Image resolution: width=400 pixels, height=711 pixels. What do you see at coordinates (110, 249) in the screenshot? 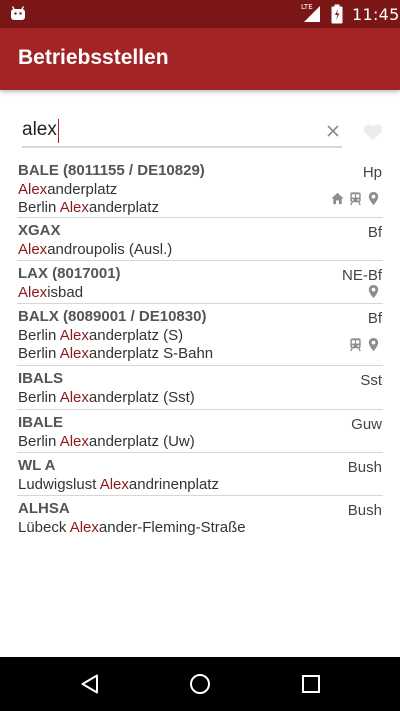
I see `name-part: androupolis (Ausl.)` at bounding box center [110, 249].